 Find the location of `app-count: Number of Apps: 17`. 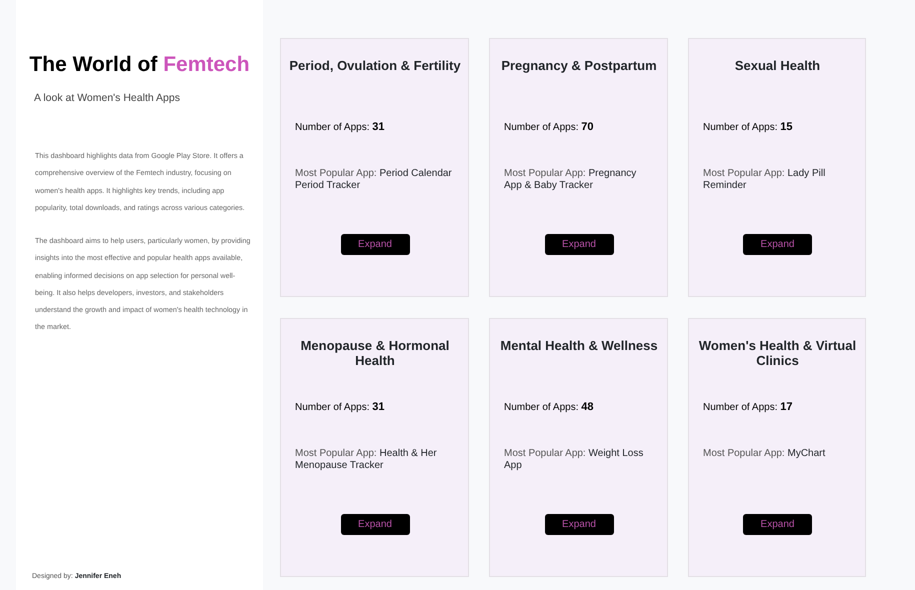

app-count: Number of Apps: 17 is located at coordinates (748, 407).